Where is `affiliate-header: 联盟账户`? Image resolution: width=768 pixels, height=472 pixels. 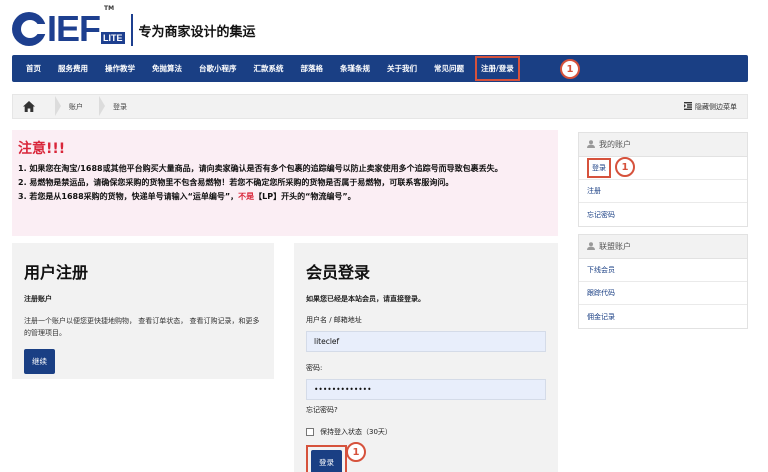 affiliate-header: 联盟账户 is located at coordinates (663, 247).